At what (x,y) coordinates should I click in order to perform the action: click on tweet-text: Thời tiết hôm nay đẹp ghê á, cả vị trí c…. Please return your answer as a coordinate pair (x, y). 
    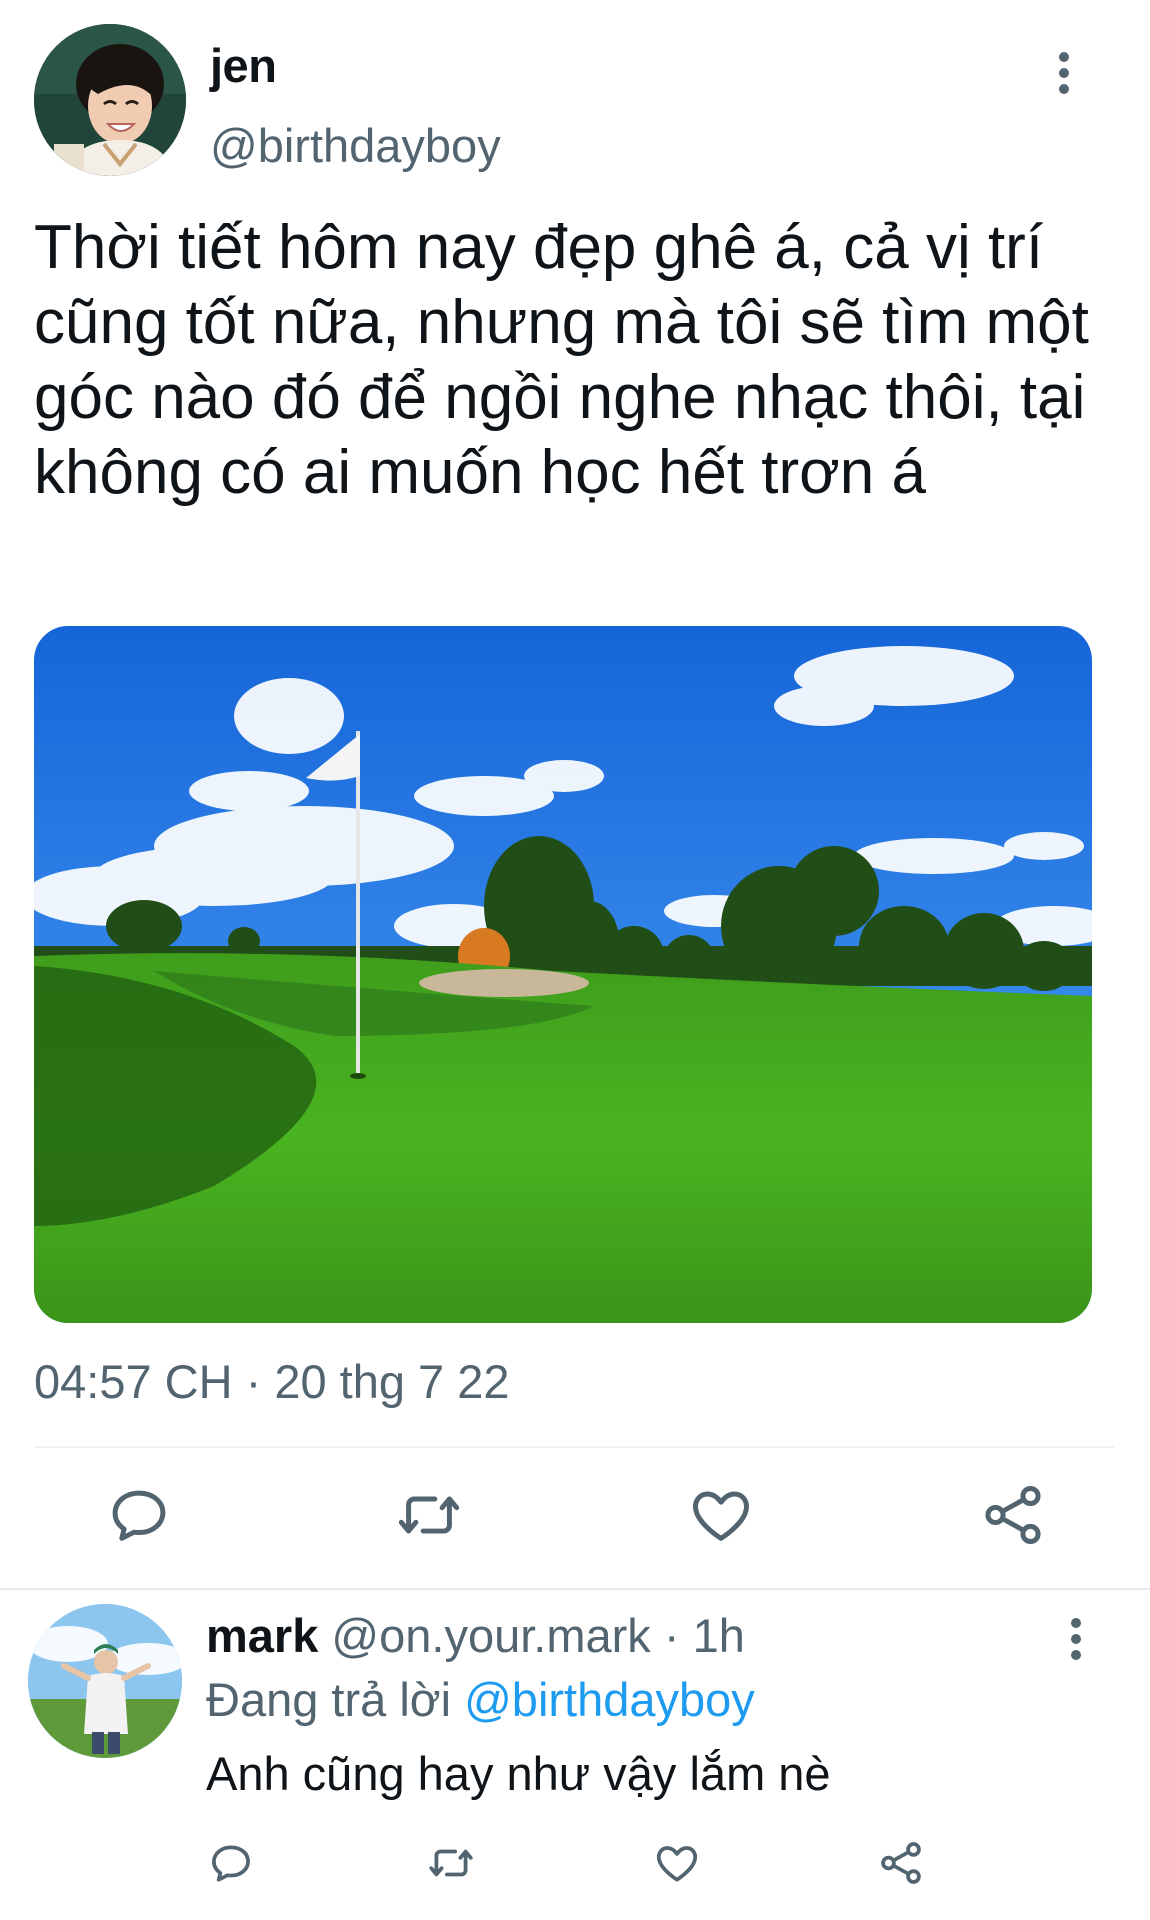
    Looking at the image, I should click on (561, 360).